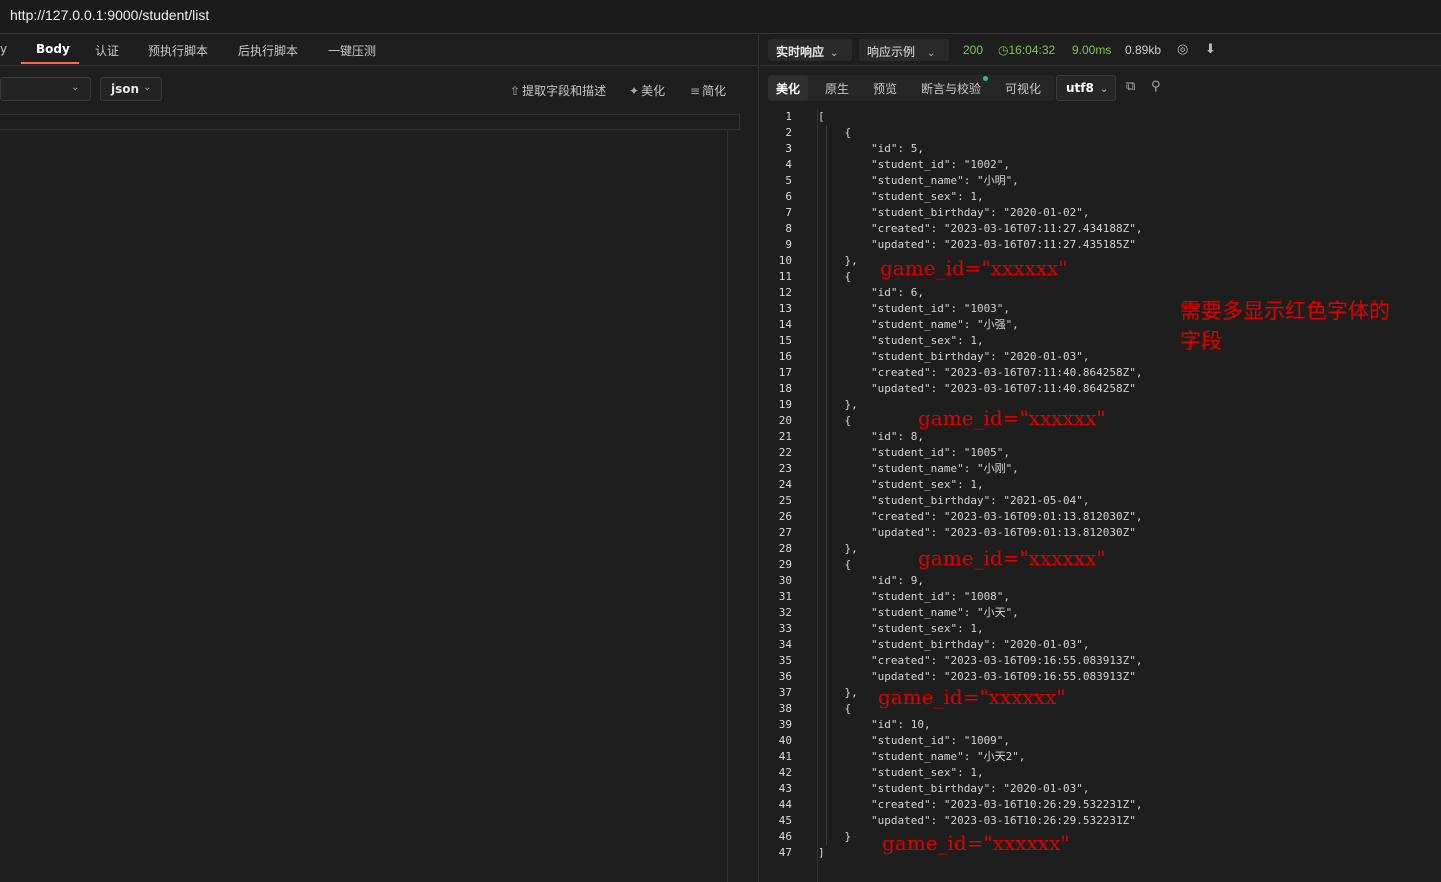 Image resolution: width=1441 pixels, height=882 pixels. What do you see at coordinates (1156, 86) in the screenshot?
I see `search-icon: ⚲` at bounding box center [1156, 86].